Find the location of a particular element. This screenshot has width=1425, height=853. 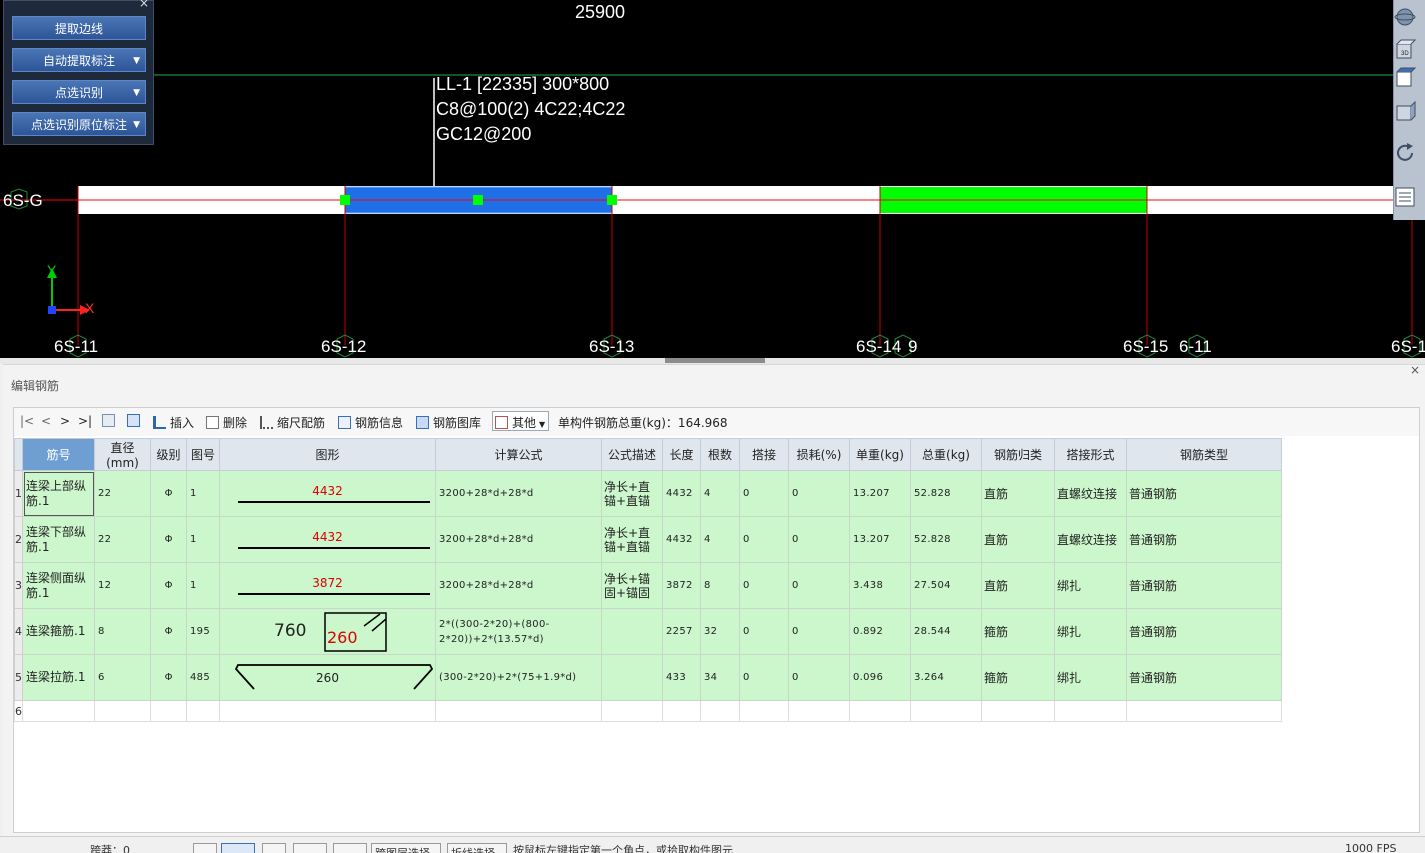

lap-cell: 0 is located at coordinates (764, 585).